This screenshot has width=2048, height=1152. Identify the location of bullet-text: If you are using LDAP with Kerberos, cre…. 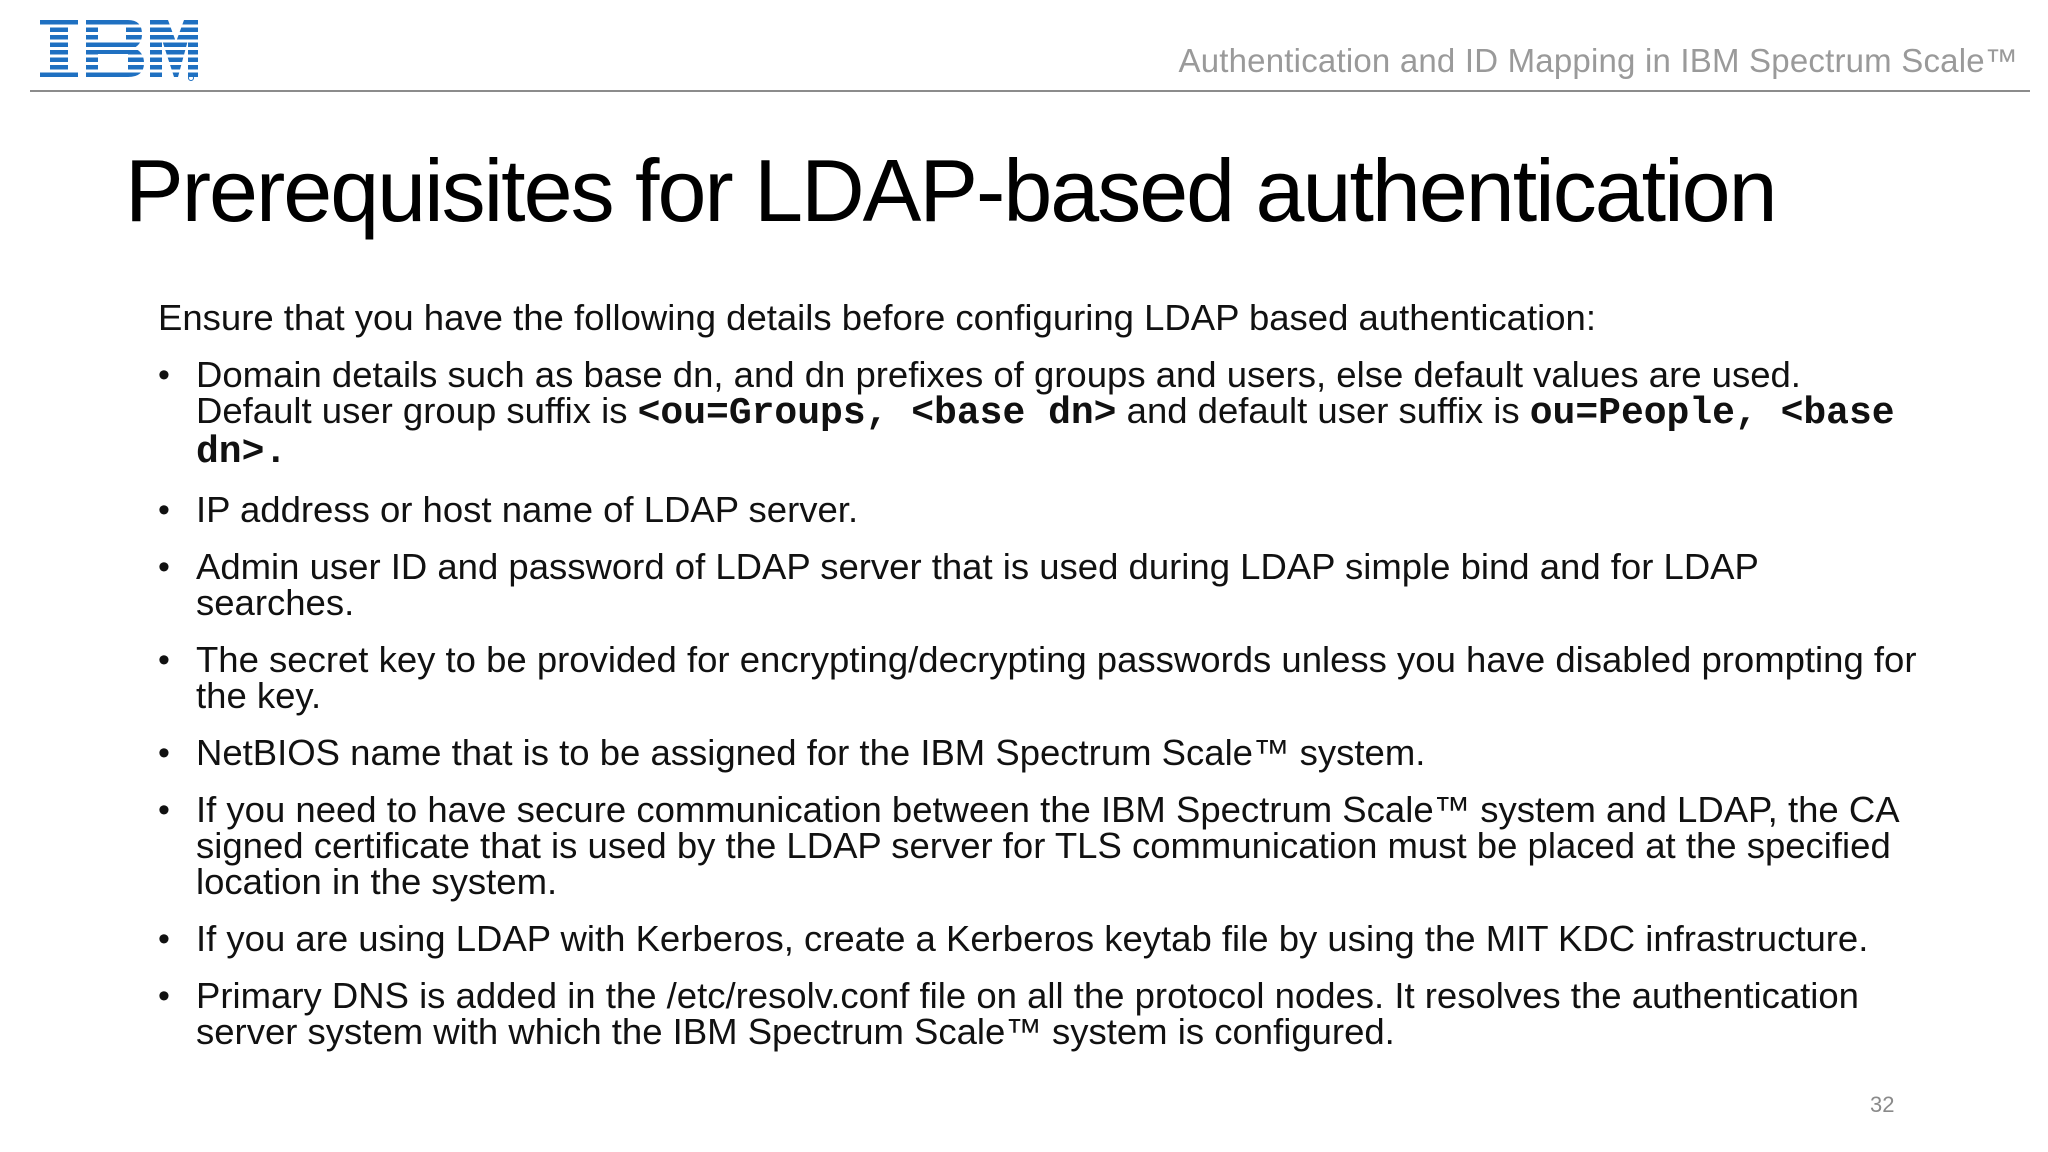
(1032, 938).